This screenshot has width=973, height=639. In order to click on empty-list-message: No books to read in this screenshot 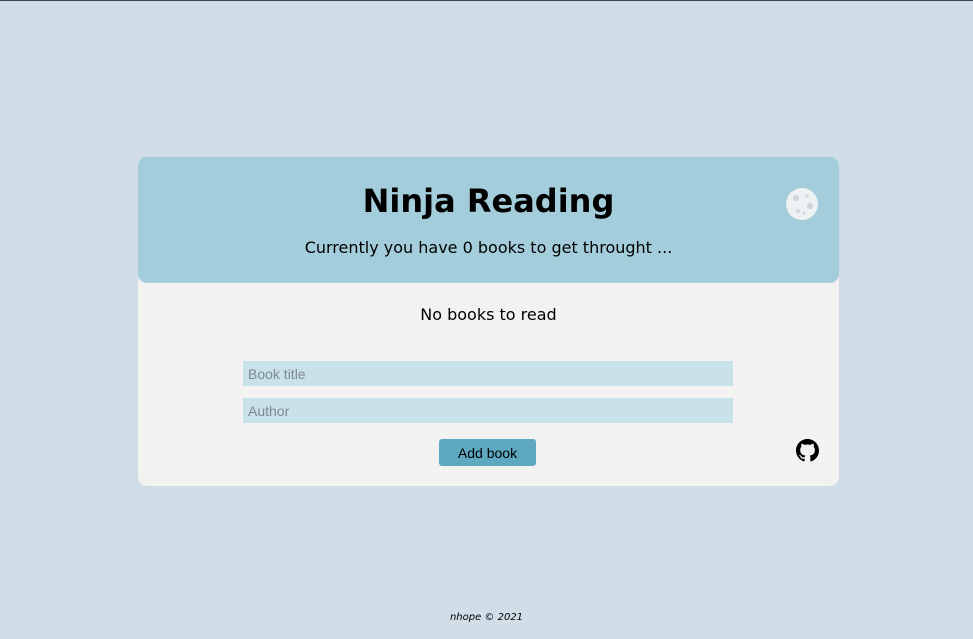, I will do `click(488, 314)`.